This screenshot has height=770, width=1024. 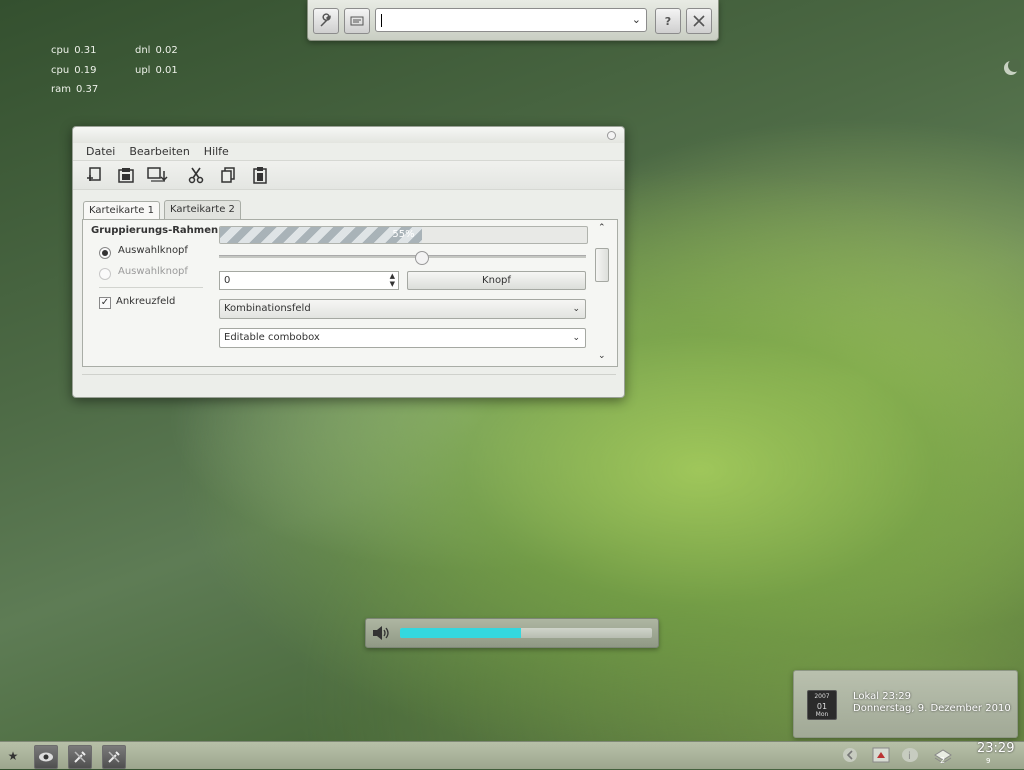 What do you see at coordinates (392, 280) in the screenshot?
I see `spinbox-arrows-icon: ▲ ▼` at bounding box center [392, 280].